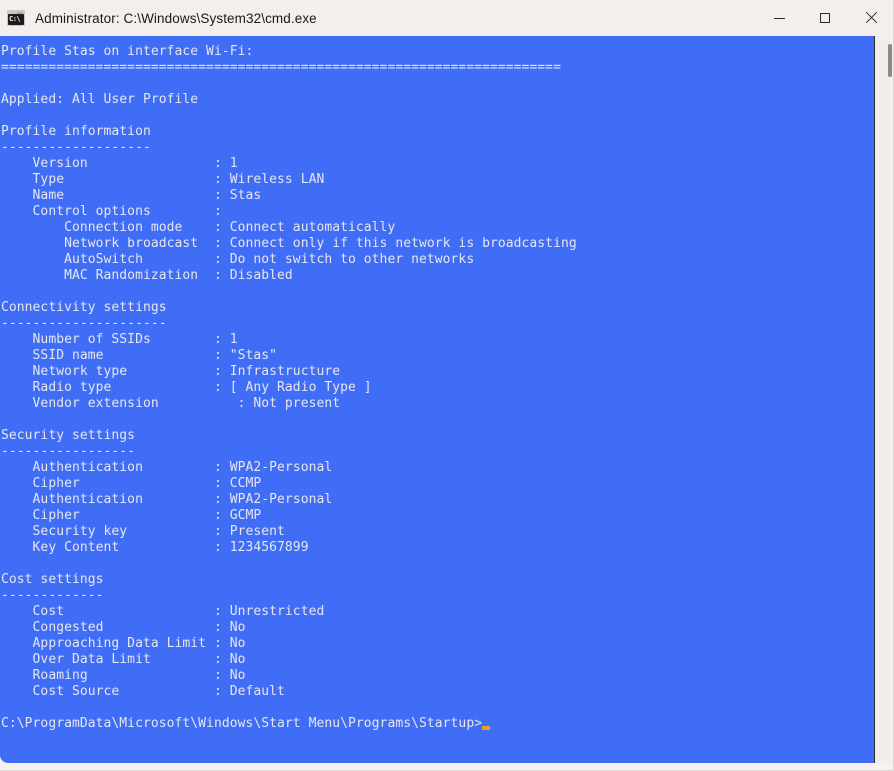  I want to click on terminal-line: Approaching Data Limit : No, so click(123, 643).